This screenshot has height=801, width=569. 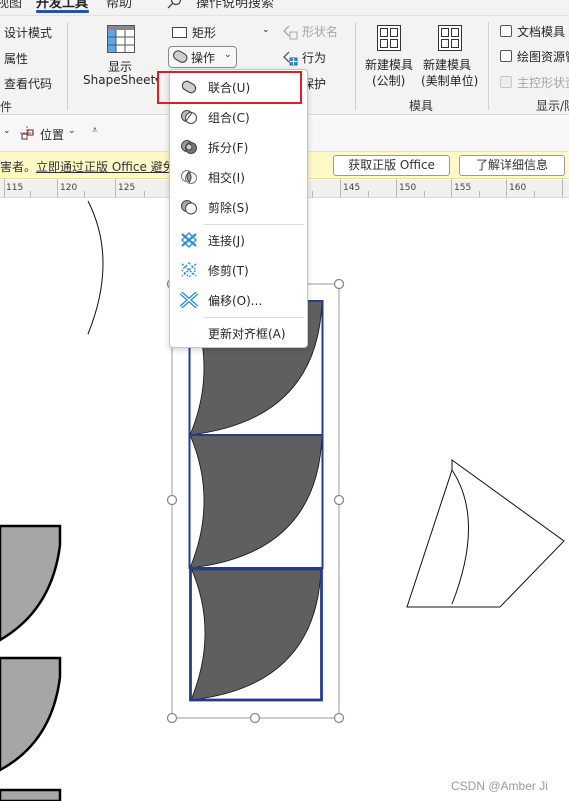 What do you see at coordinates (235, 5) in the screenshot?
I see `tell-me-search: 操作说明搜索` at bounding box center [235, 5].